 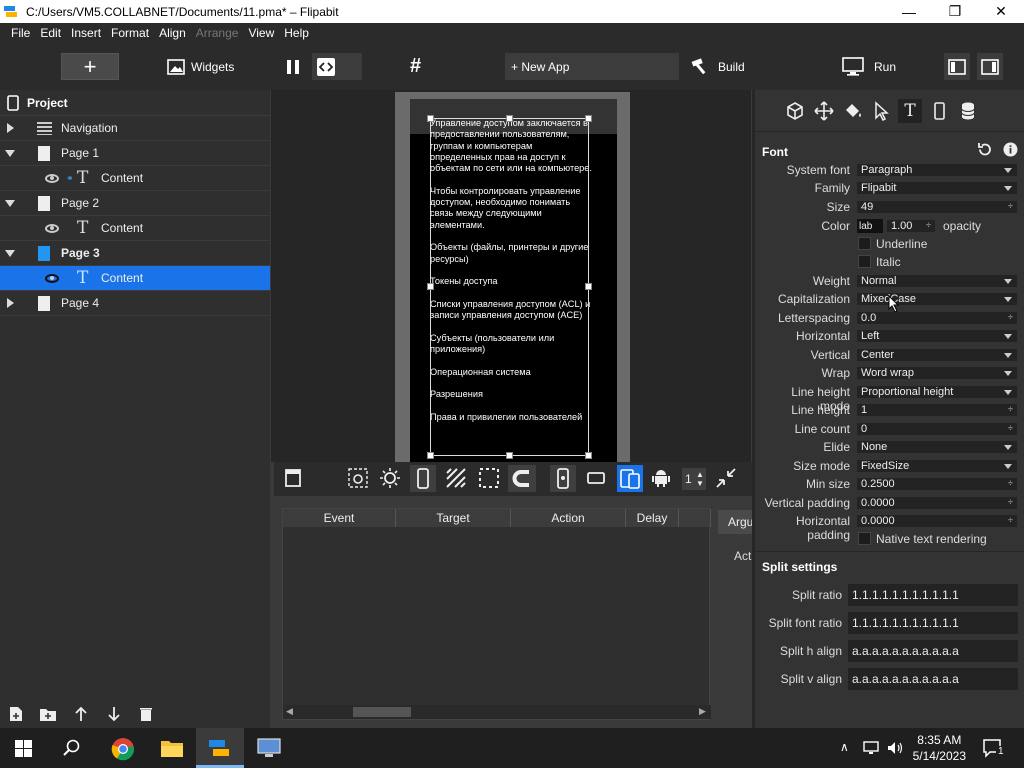 I want to click on horizontal-scrollbar: ◀ ▶, so click(x=497, y=712).